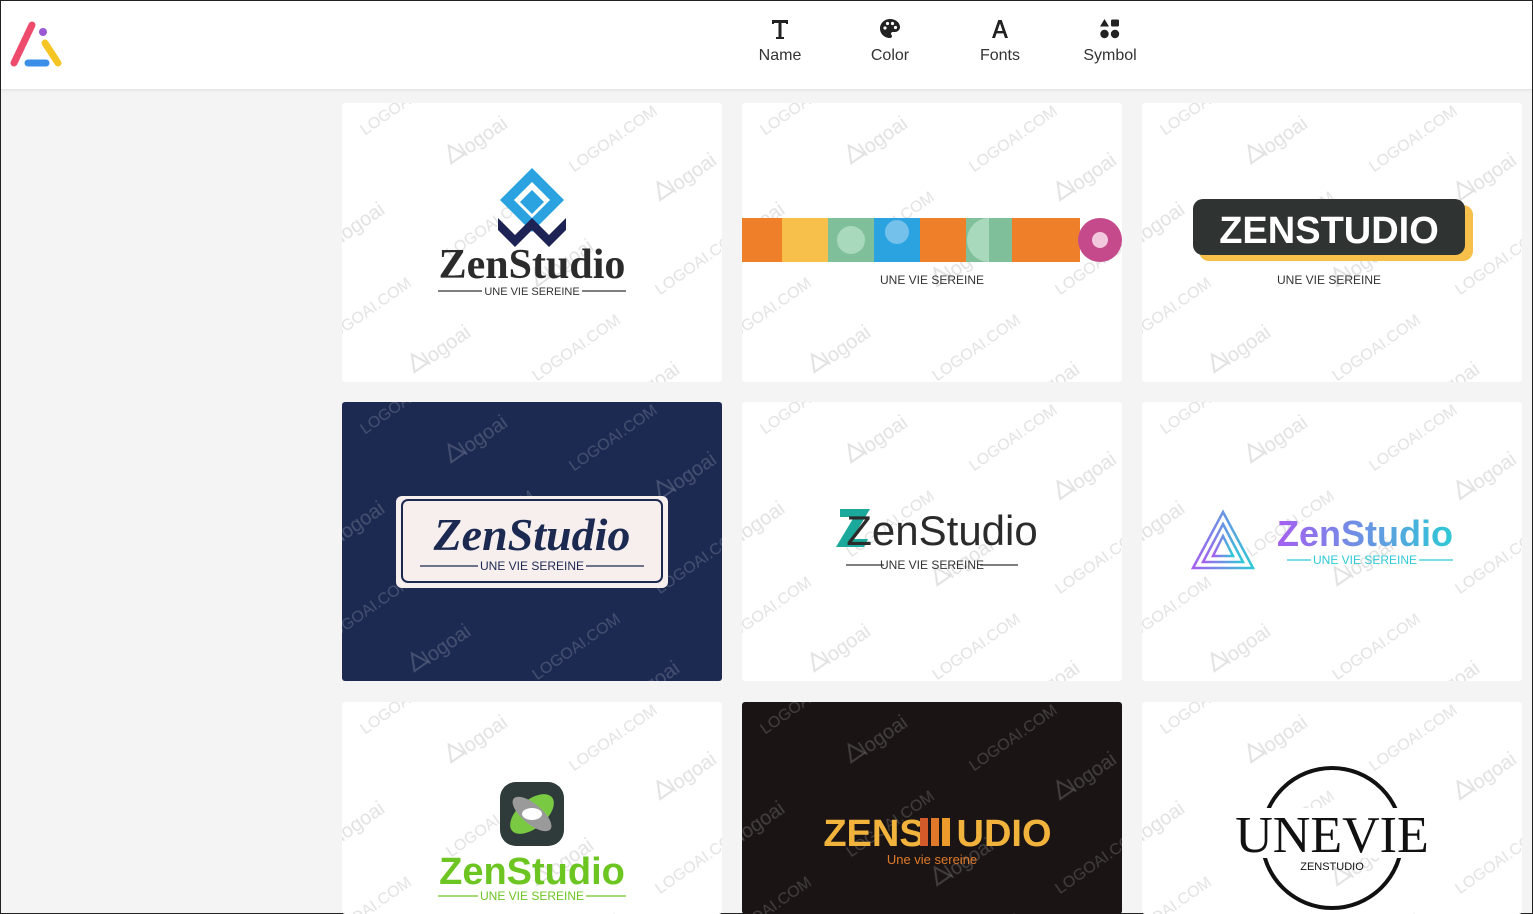  Describe the element at coordinates (890, 45) in the screenshot. I see `toolbar-color-button: Color` at that location.